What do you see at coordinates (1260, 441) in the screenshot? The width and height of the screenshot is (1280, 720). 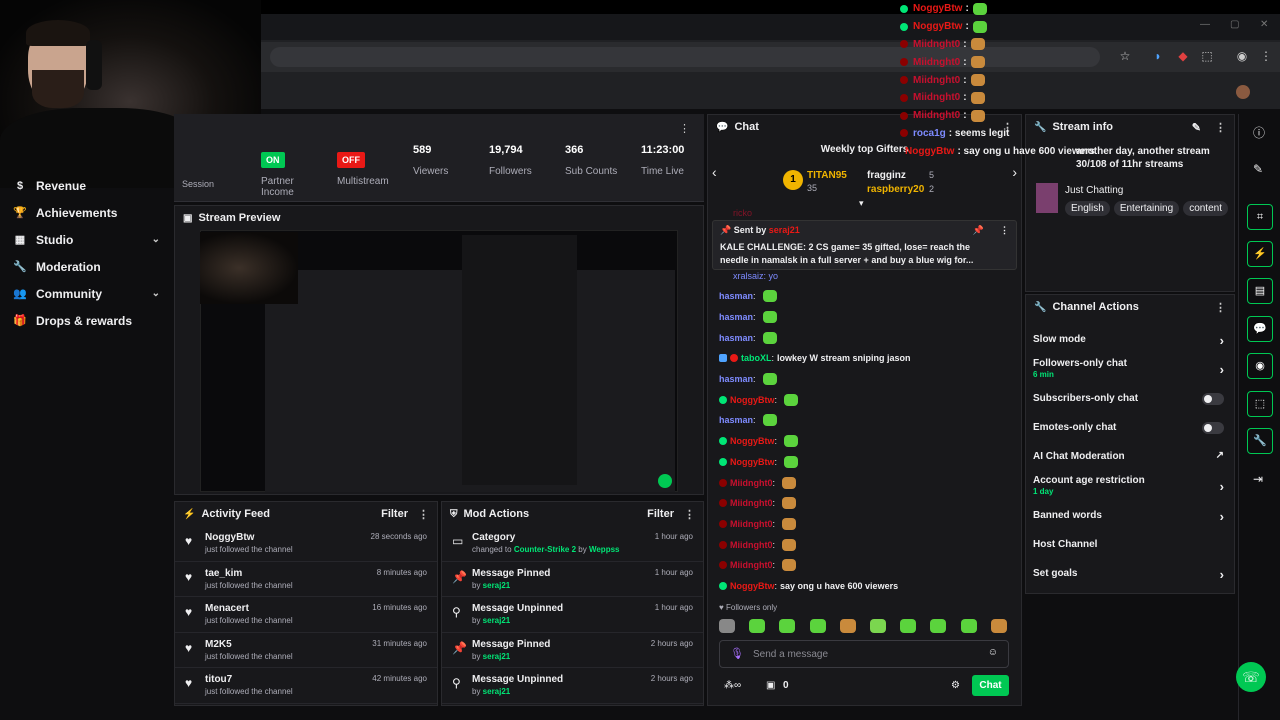 I see `wrench-icon: 🔧` at bounding box center [1260, 441].